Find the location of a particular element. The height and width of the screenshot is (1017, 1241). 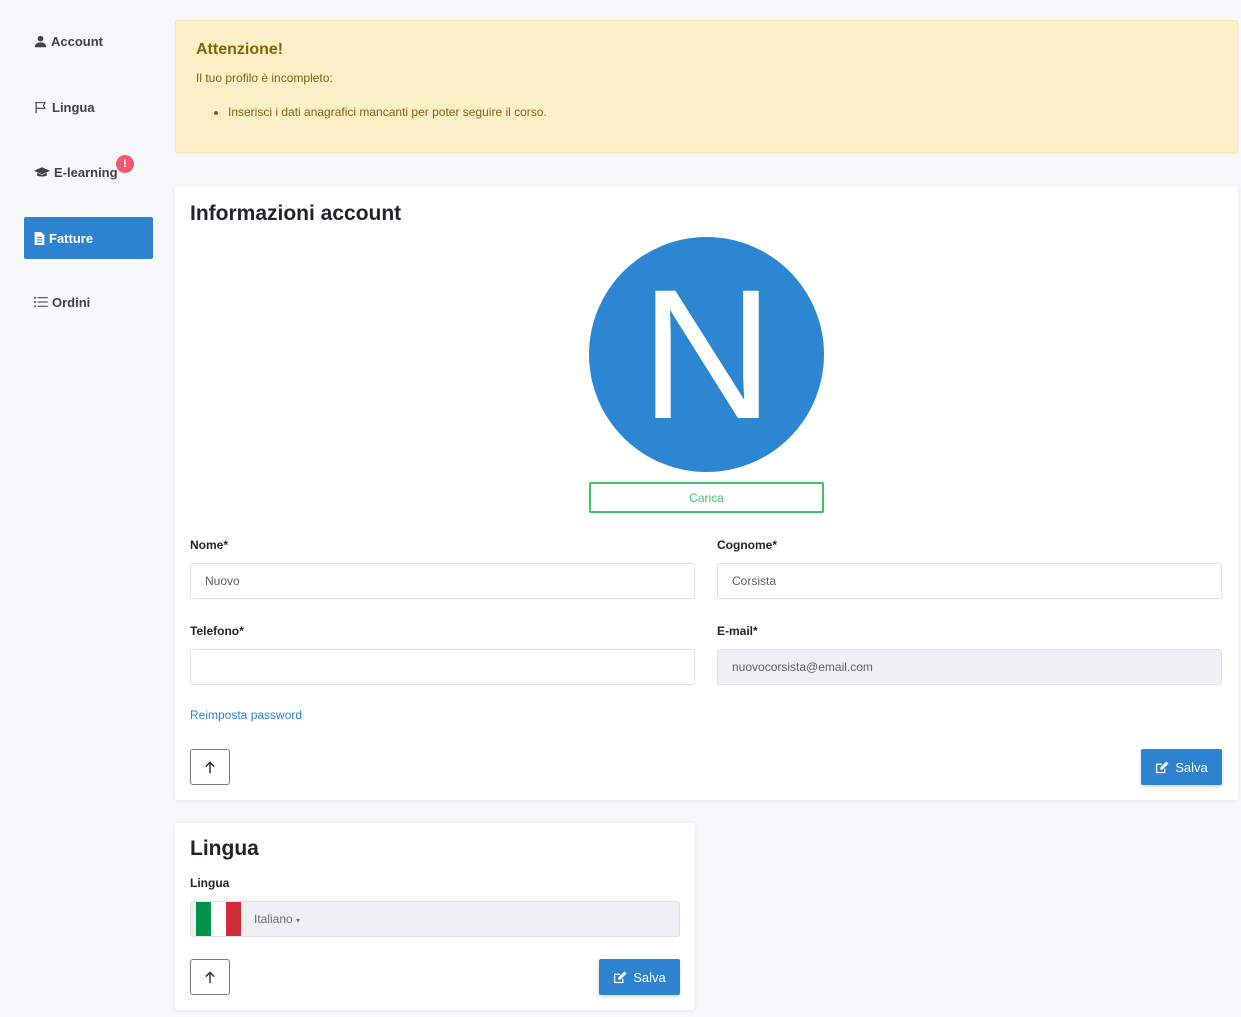

sidebar-item-label: Ordini is located at coordinates (71, 302).